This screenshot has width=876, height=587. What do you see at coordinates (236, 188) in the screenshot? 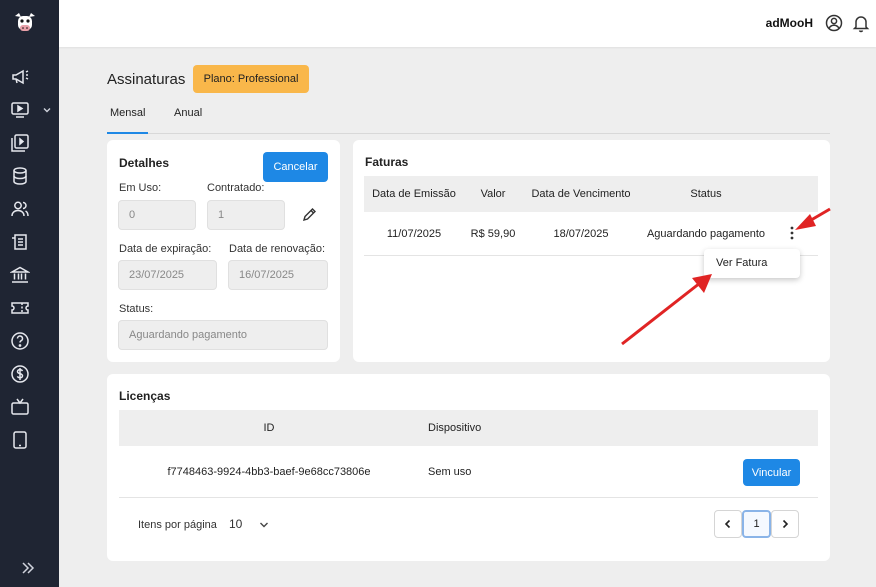
I see `contracted-label: Contratado:` at bounding box center [236, 188].